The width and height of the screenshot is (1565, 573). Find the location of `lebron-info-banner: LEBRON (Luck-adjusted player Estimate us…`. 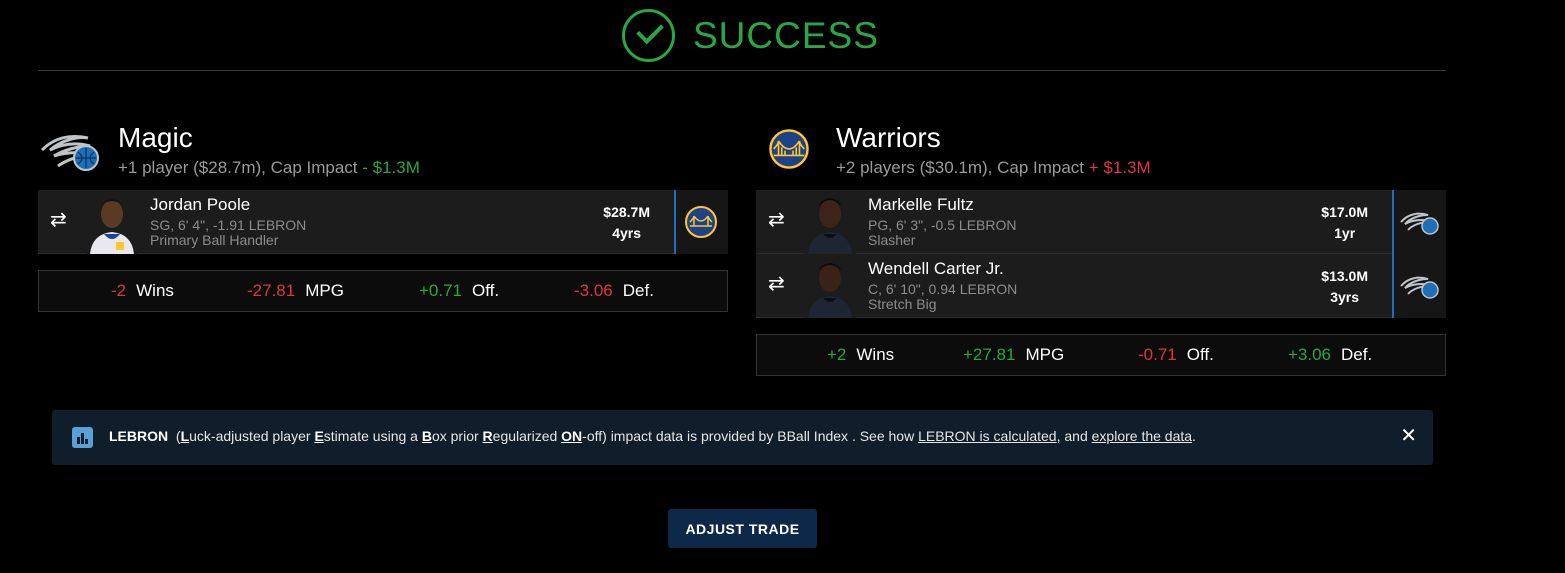

lebron-info-banner: LEBRON (Luck-adjusted player Estimate us… is located at coordinates (742, 437).